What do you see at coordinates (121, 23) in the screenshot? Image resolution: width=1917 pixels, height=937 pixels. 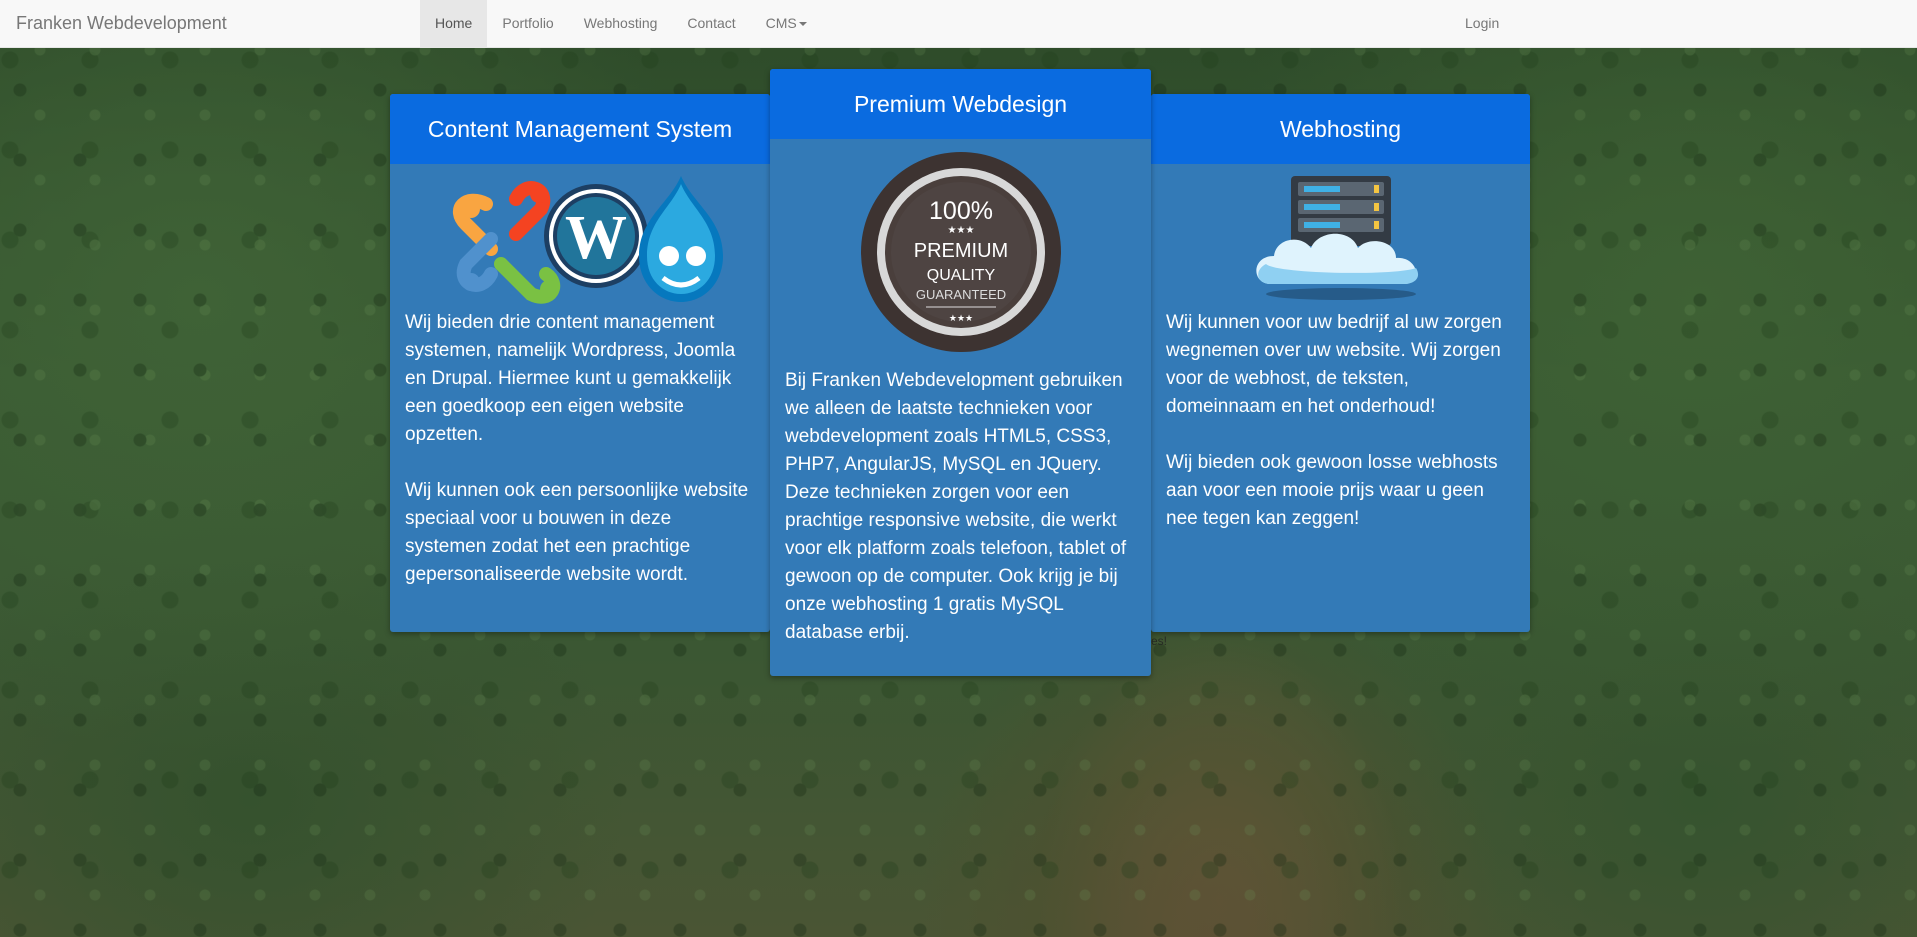 I see `brand-link: Franken Webdevelopment` at bounding box center [121, 23].